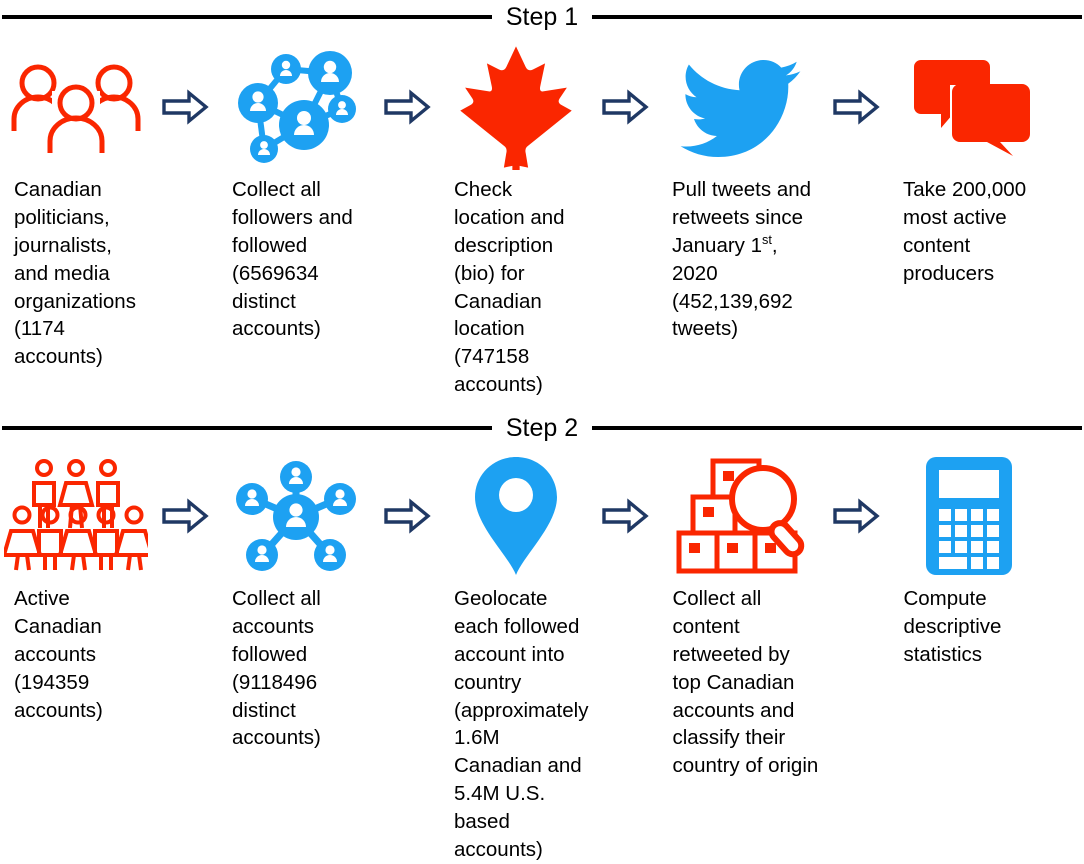 This screenshot has width=1084, height=864. Describe the element at coordinates (247, 428) in the screenshot. I see `step-2-rule-left` at that location.